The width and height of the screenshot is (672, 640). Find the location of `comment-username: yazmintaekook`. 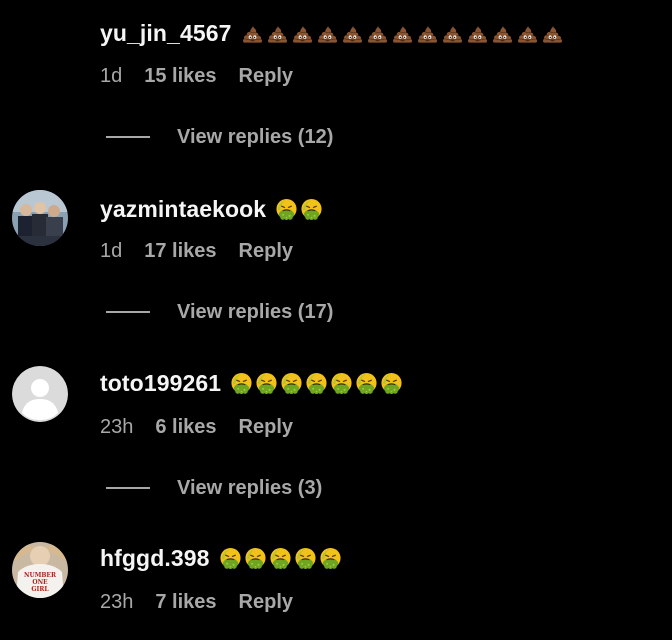

comment-username: yazmintaekook is located at coordinates (183, 209).